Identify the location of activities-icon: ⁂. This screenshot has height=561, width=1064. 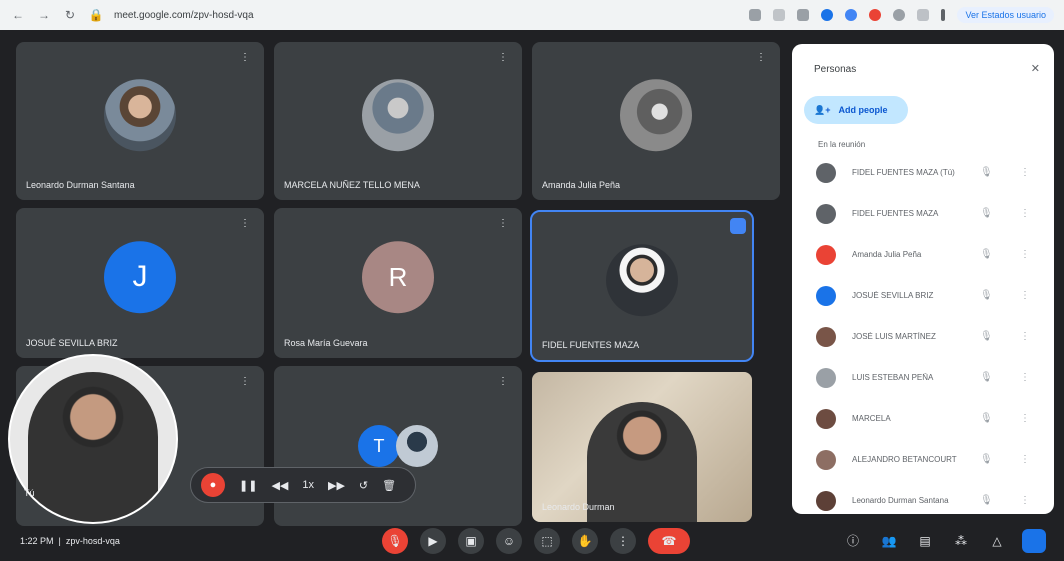
(961, 541).